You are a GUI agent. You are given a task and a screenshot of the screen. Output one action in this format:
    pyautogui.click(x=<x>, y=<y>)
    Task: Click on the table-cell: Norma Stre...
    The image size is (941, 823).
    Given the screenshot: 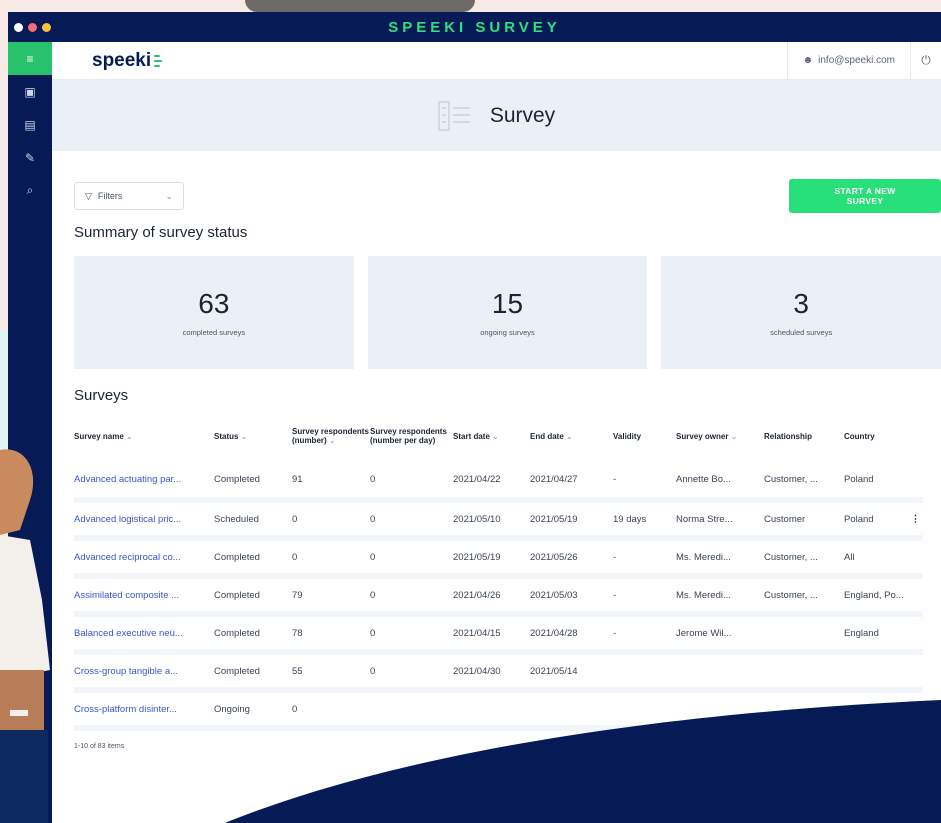 What is the action you would take?
    pyautogui.click(x=720, y=520)
    